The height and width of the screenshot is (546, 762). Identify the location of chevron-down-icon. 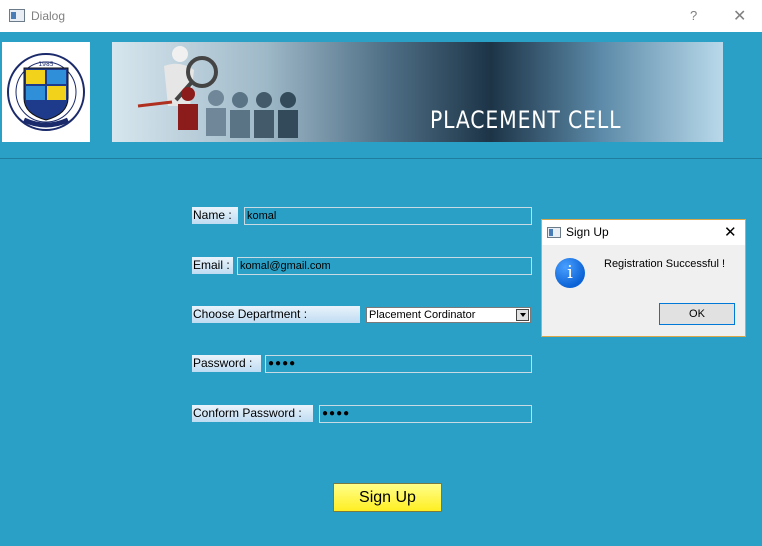
(522, 315).